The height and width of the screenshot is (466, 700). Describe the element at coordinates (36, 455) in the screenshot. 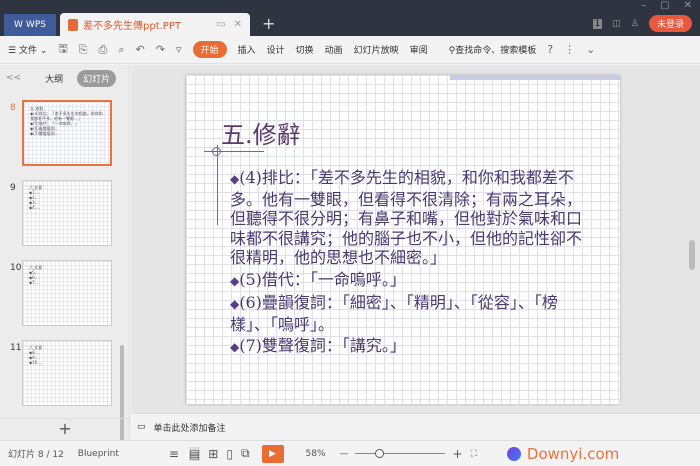

I see `slide-counter: 幻灯片 8 / 12` at that location.